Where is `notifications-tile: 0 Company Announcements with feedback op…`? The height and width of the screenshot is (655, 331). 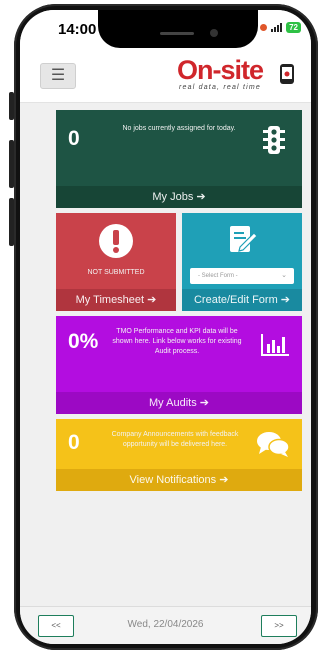
notifications-tile: 0 Company Announcements with feedback op… is located at coordinates (179, 455).